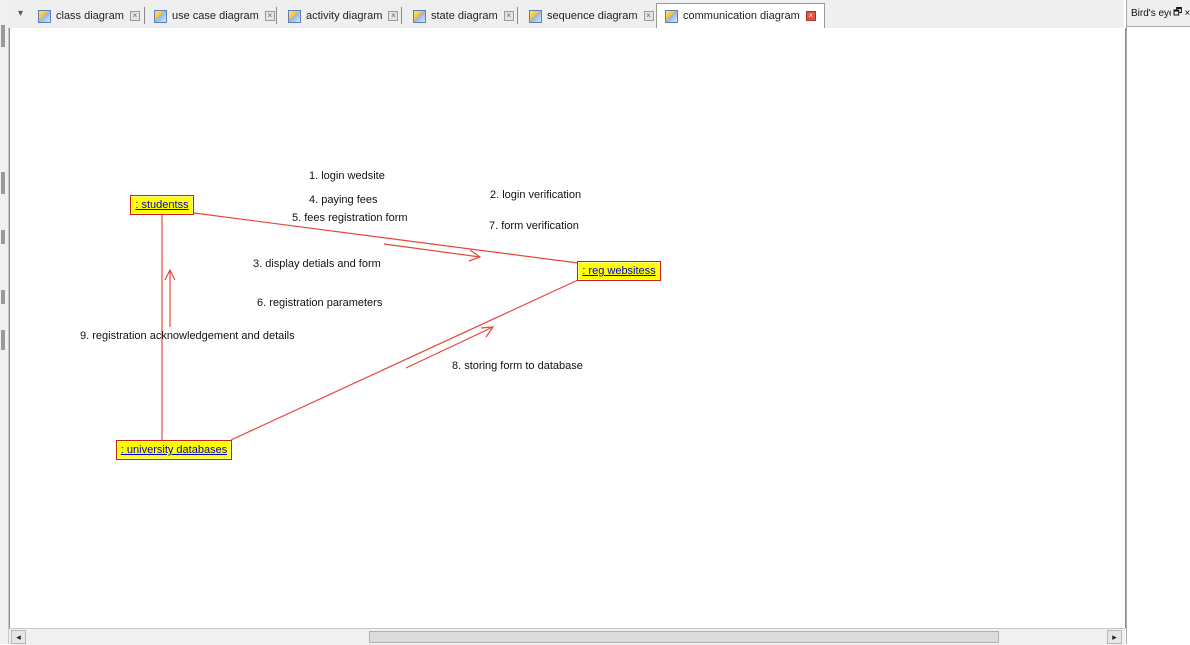 This screenshot has height=645, width=1190. I want to click on message-label: 2. login verification, so click(535, 195).